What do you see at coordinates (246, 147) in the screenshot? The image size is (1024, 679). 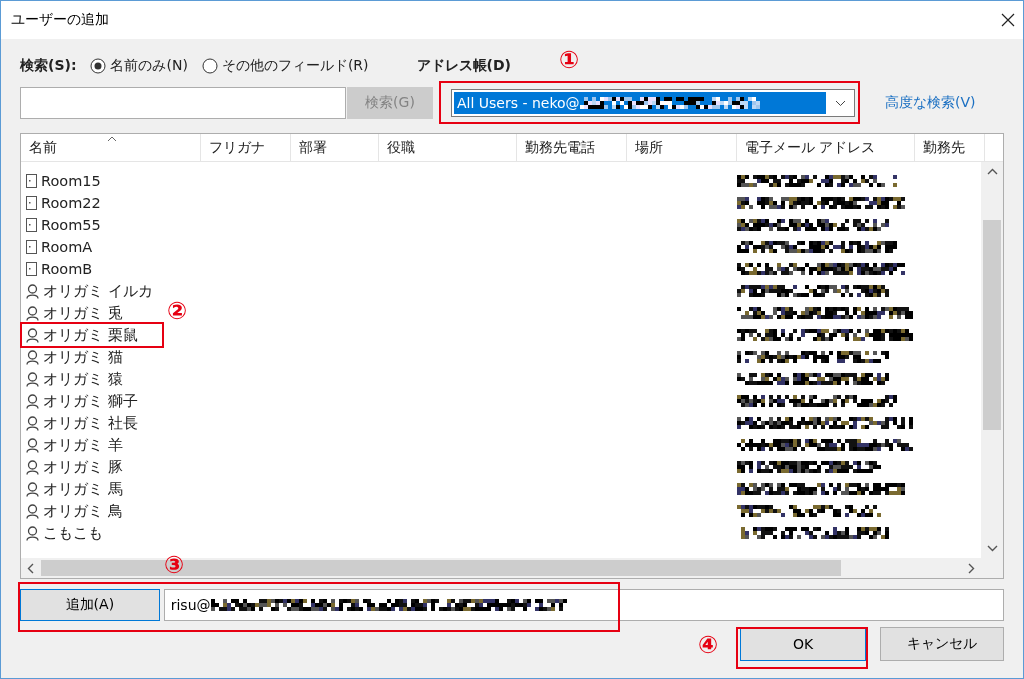 I see `column-header: フリガナ` at bounding box center [246, 147].